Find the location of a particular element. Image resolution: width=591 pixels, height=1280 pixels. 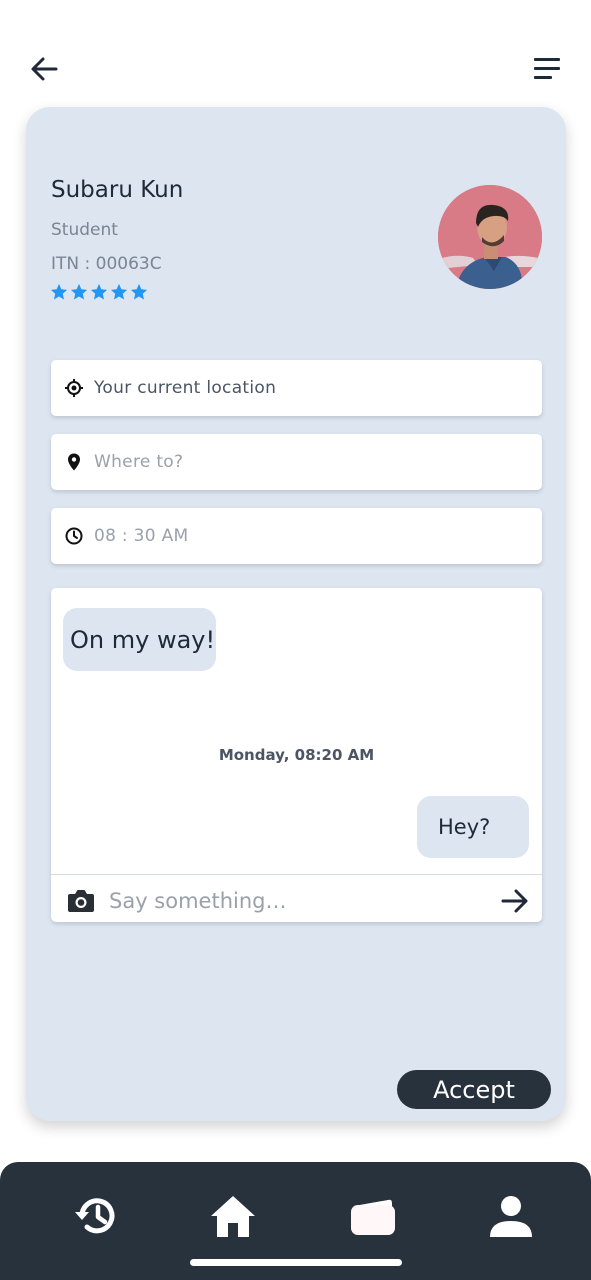

arrow-right-icon is located at coordinates (514, 901).